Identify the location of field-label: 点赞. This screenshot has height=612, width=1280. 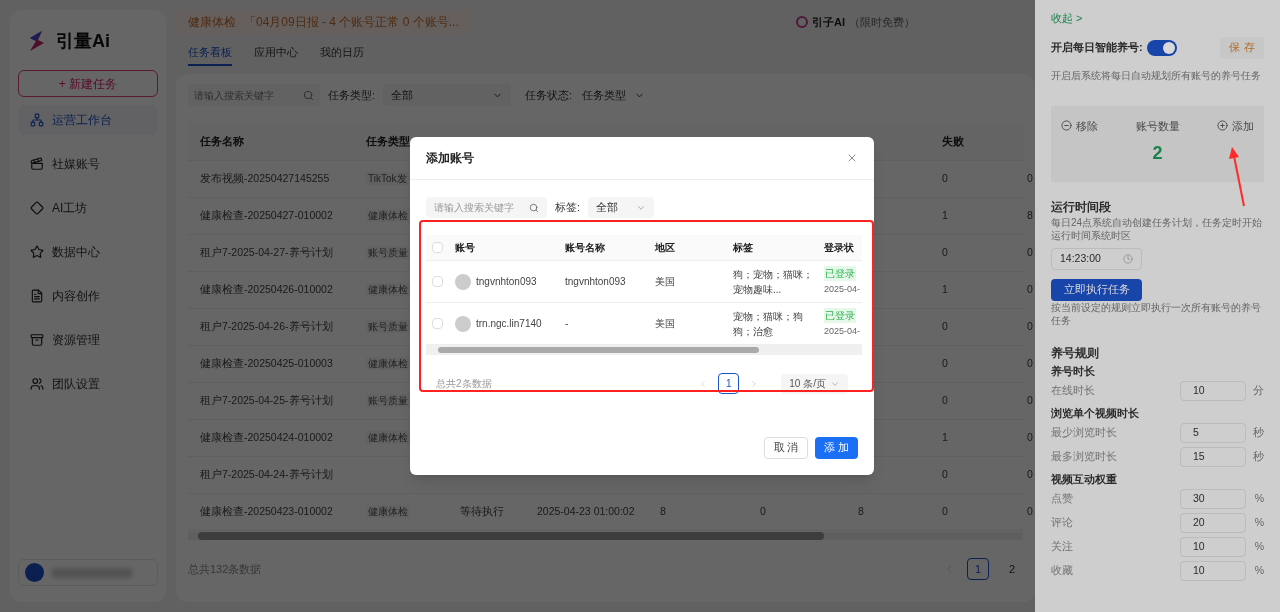
(1062, 498).